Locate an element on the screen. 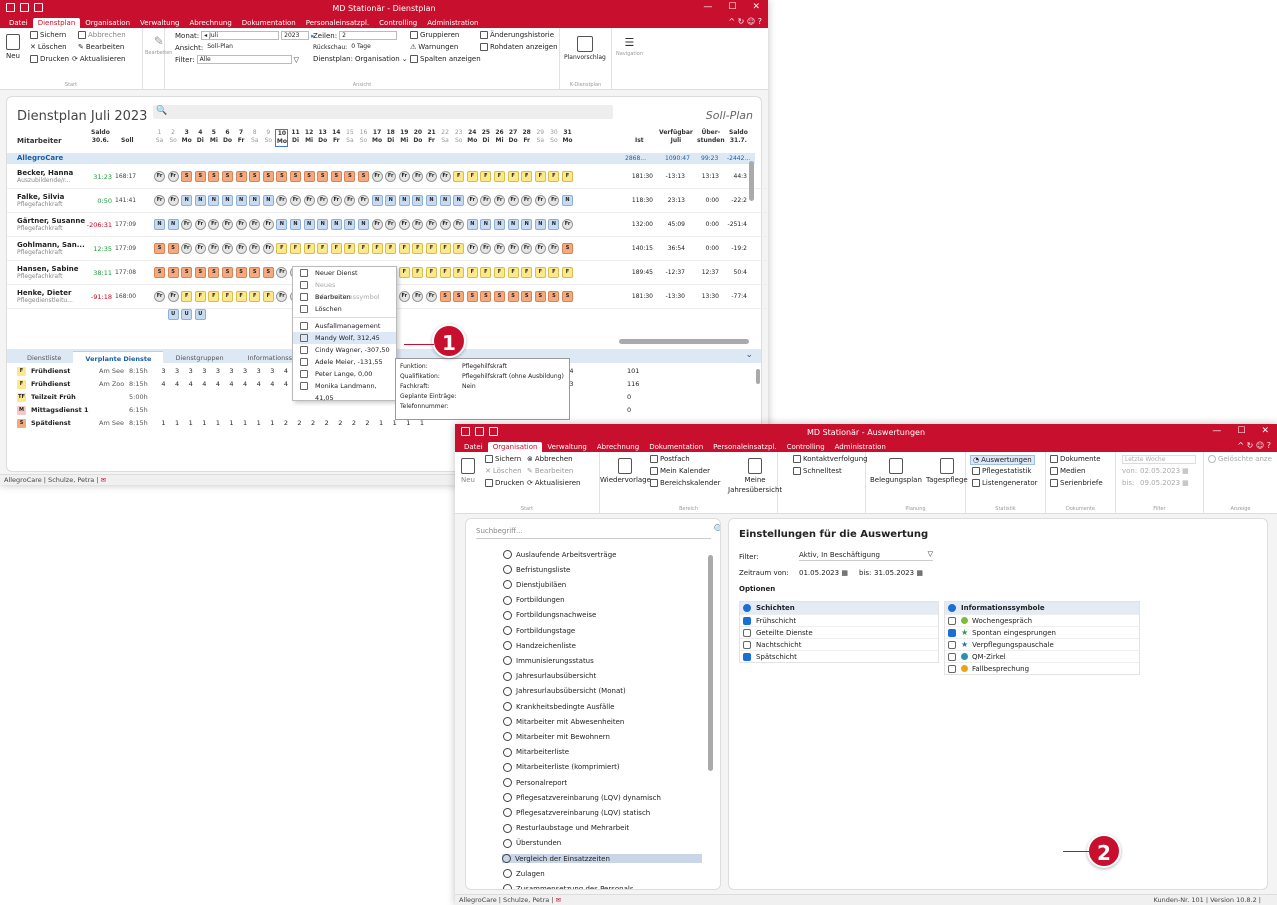 The height and width of the screenshot is (905, 1277). day-column-header: 31 Mo is located at coordinates (567, 137).